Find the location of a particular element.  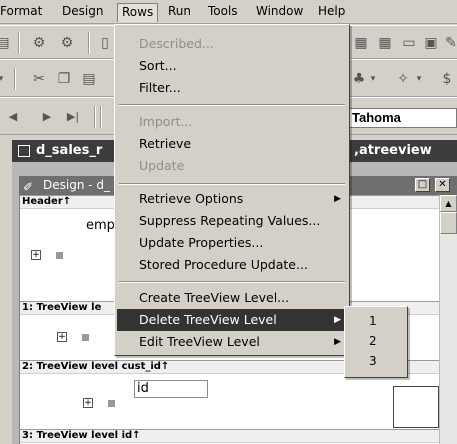

submenu-item-level-2: 2 is located at coordinates (376, 341).